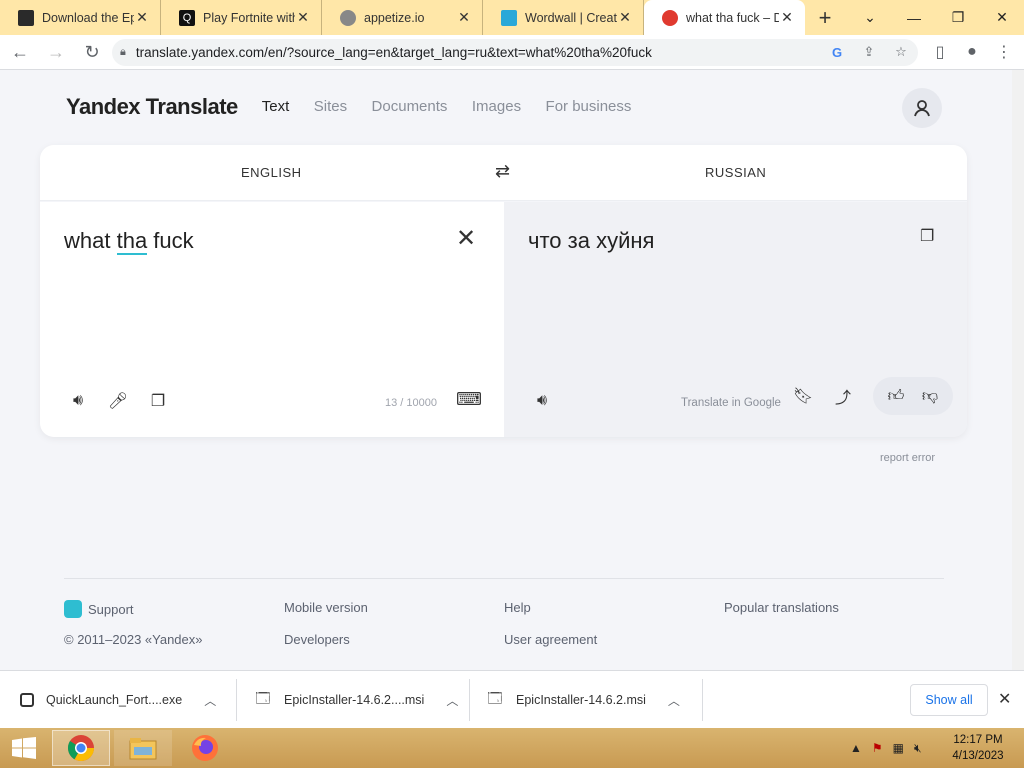 Image resolution: width=1024 pixels, height=768 pixels. I want to click on bookmark-star-icon: ☆, so click(901, 52).